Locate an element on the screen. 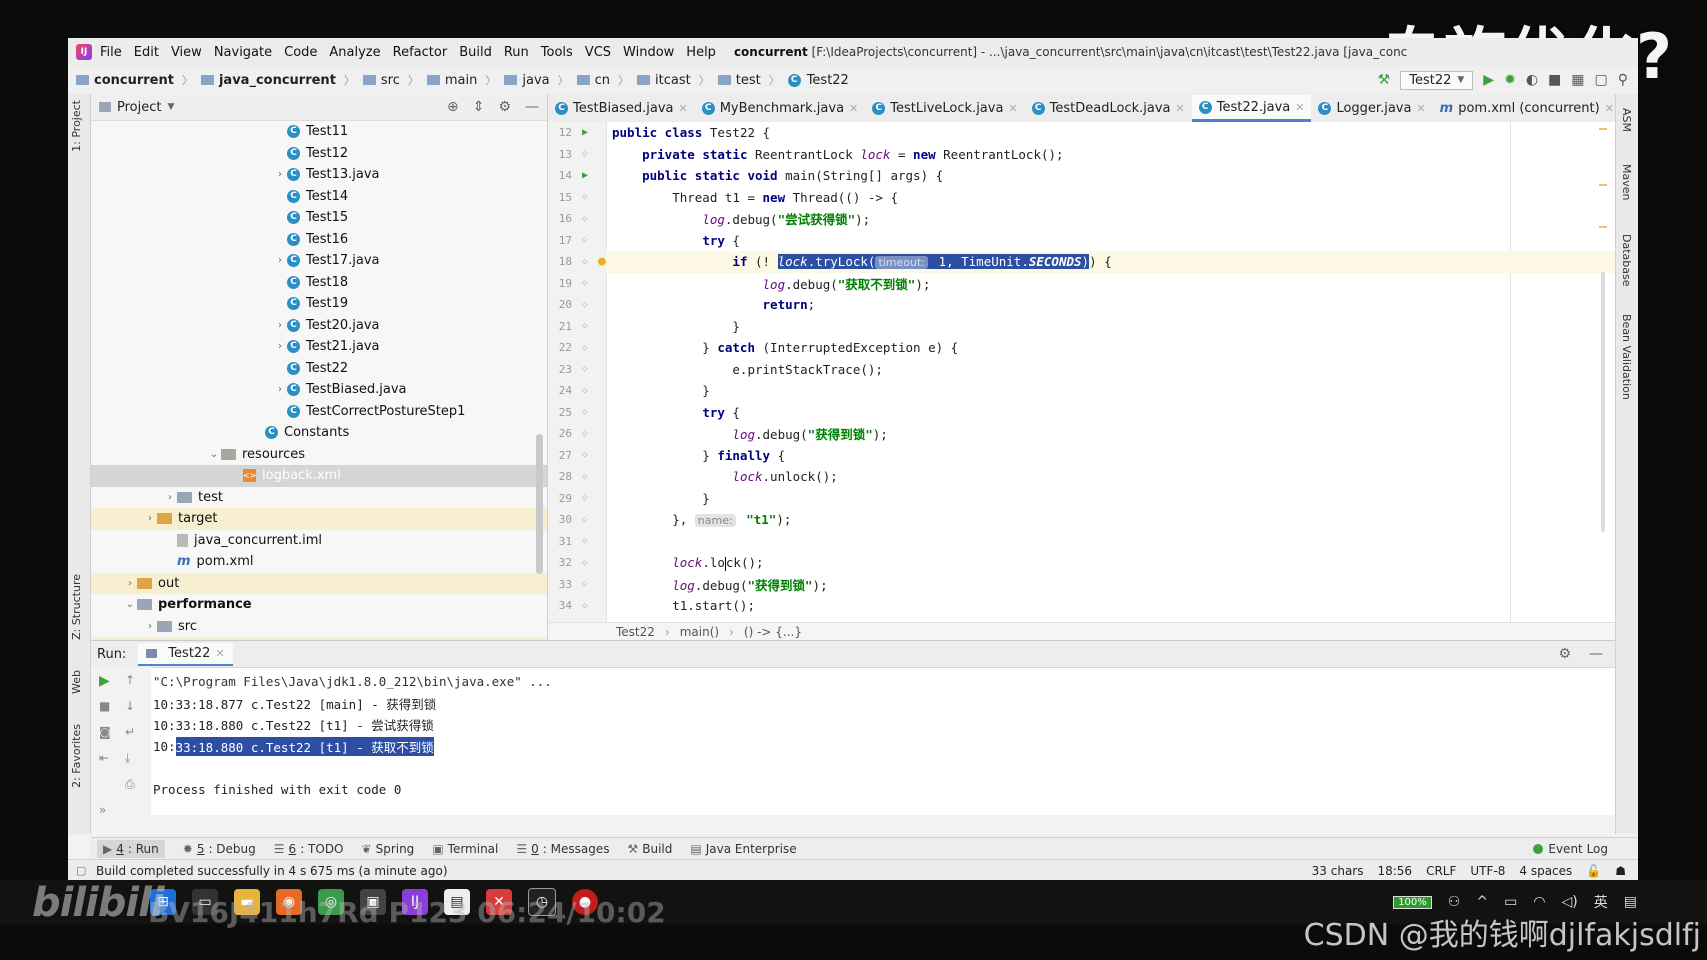 This screenshot has height=960, width=1707. editor-tab: C TestBiased.java ✕ is located at coordinates (621, 108).